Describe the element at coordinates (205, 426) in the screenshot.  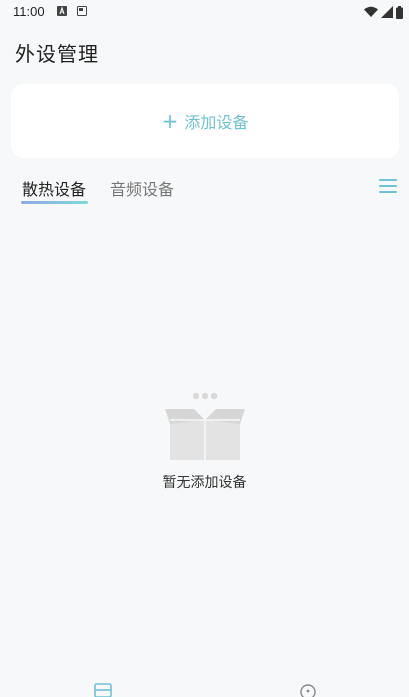
I see `empty-box-icon` at that location.